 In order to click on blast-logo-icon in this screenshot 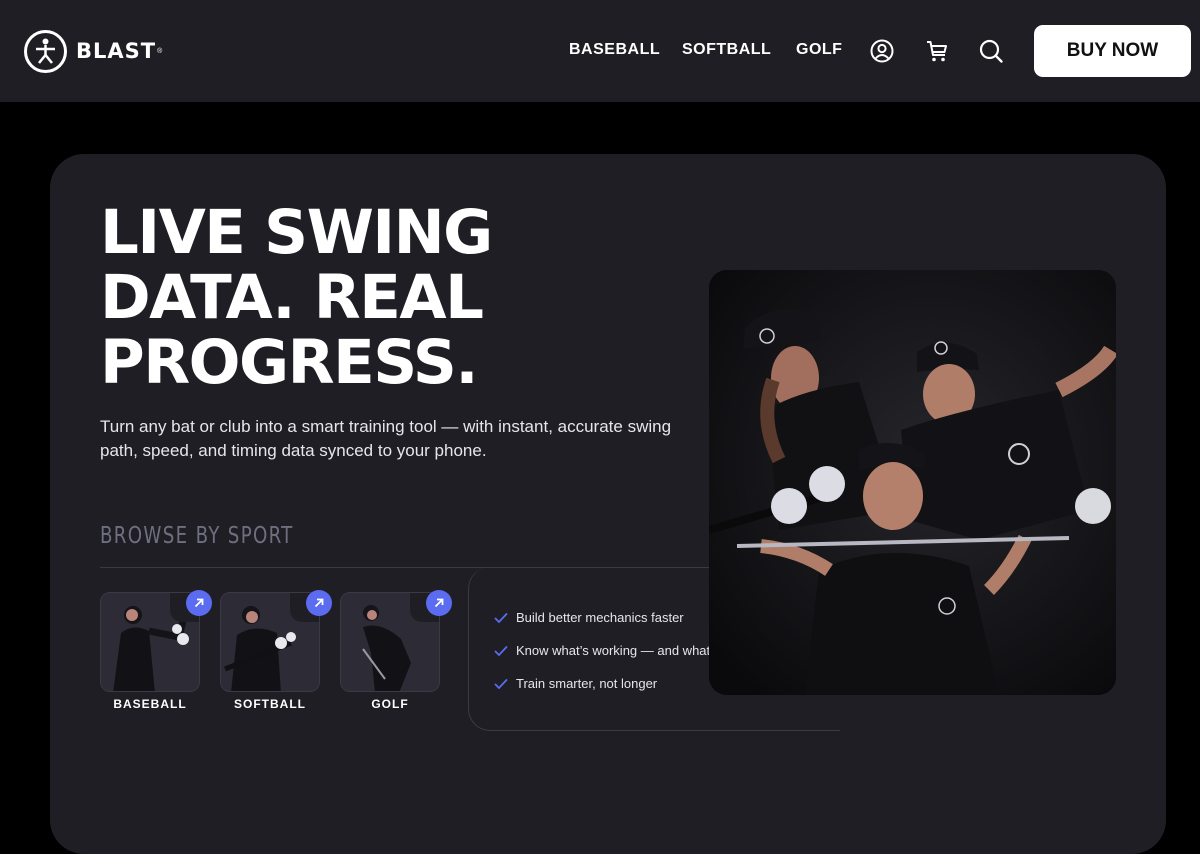, I will do `click(45, 51)`.